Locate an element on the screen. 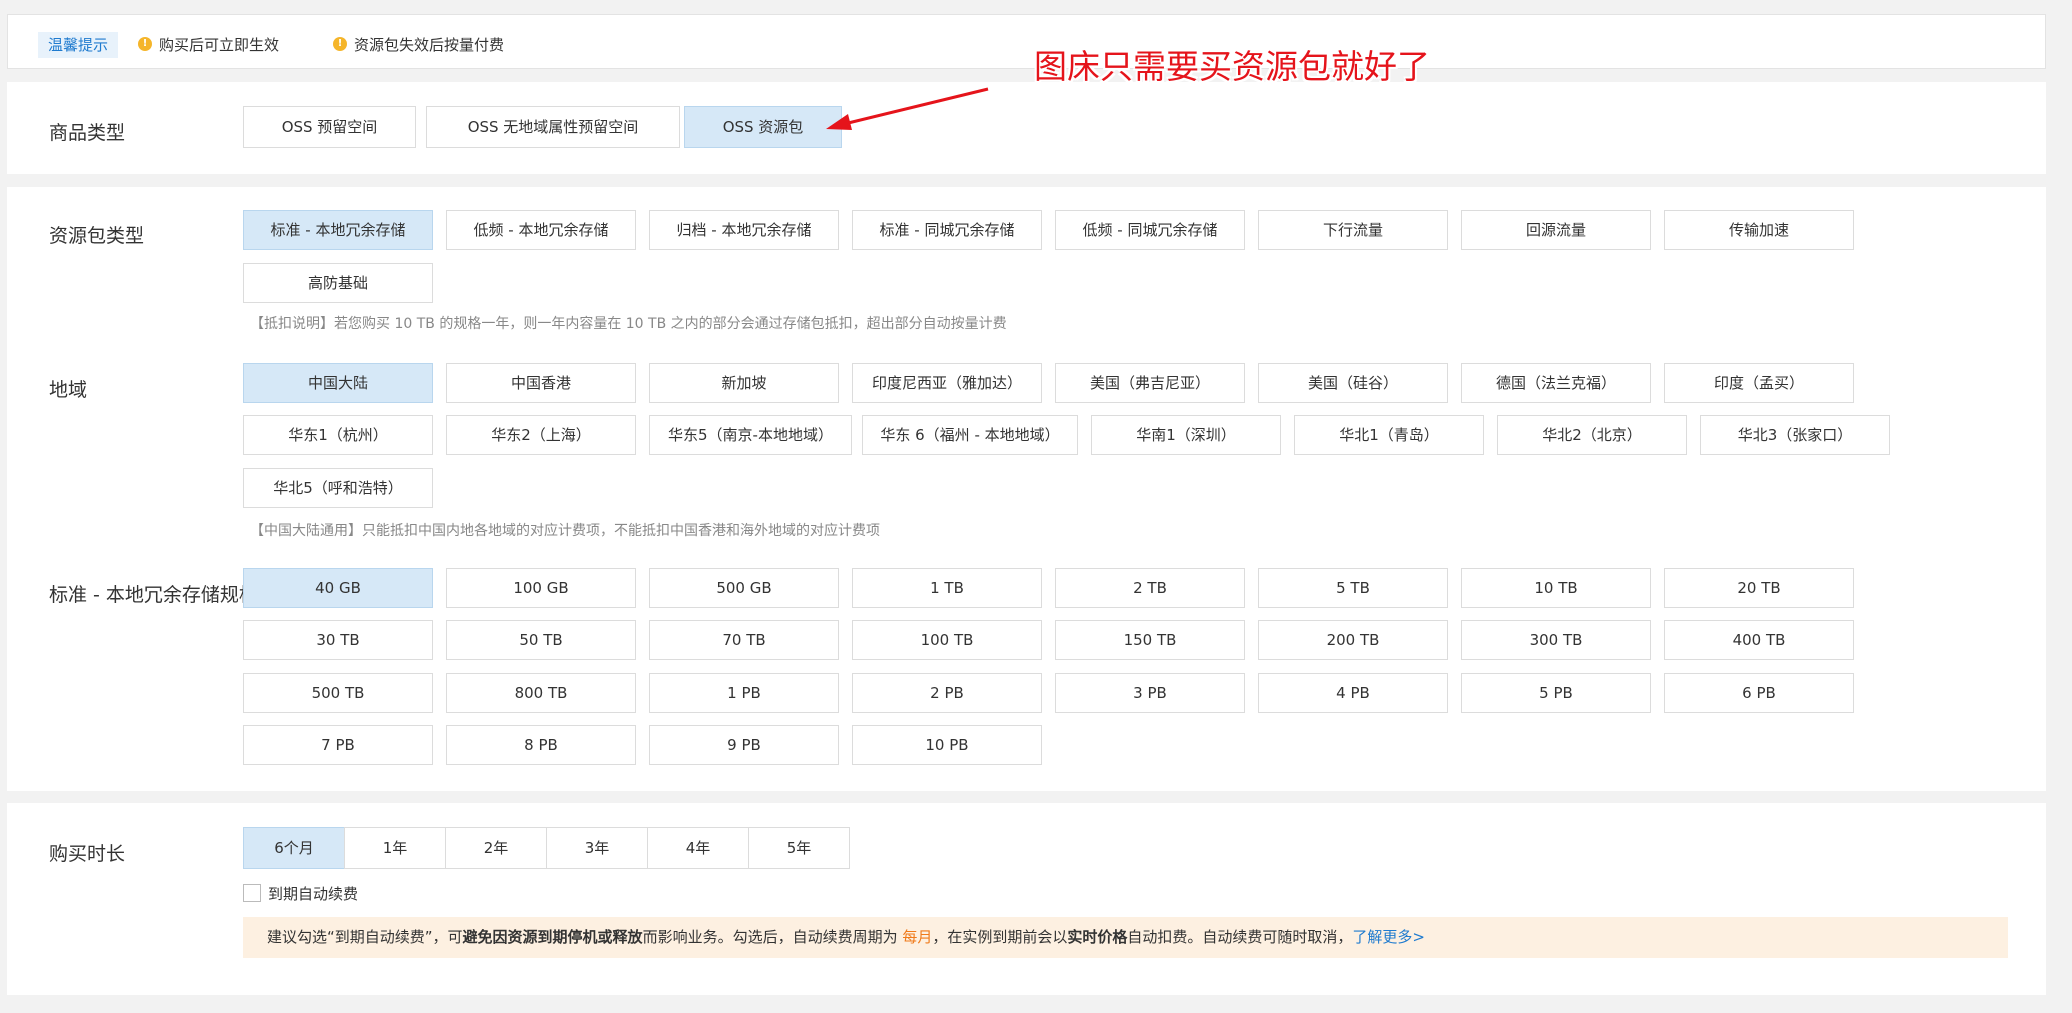 The width and height of the screenshot is (2072, 1013). region-option-5: 美国（硅谷） is located at coordinates (1353, 383).